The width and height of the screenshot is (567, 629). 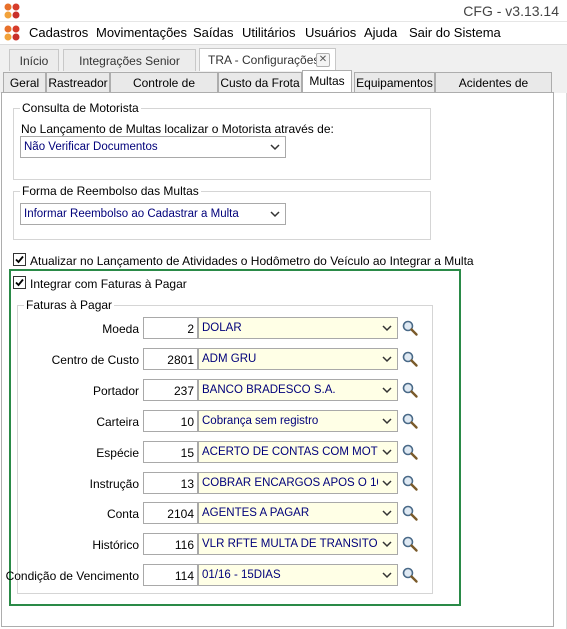 I want to click on desc-select-moeda: DOLAR, so click(x=298, y=328).